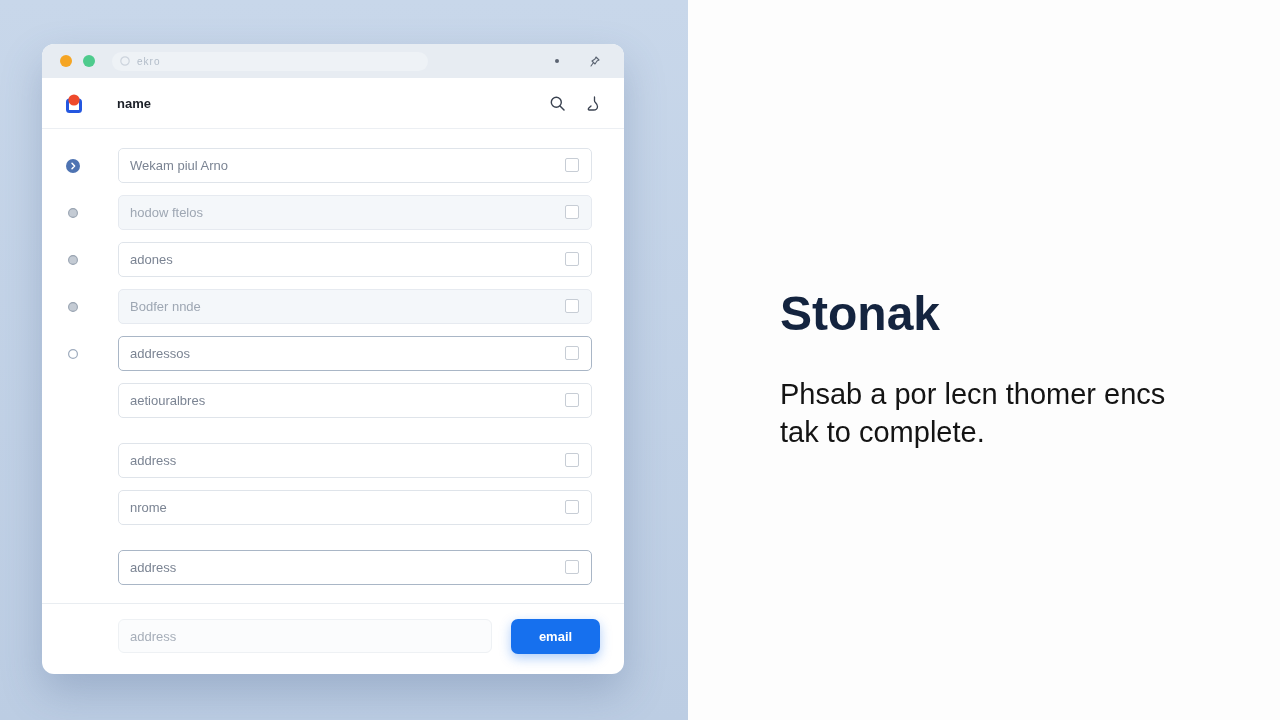 This screenshot has height=720, width=1280. What do you see at coordinates (555, 636) in the screenshot?
I see `email-button: email` at bounding box center [555, 636].